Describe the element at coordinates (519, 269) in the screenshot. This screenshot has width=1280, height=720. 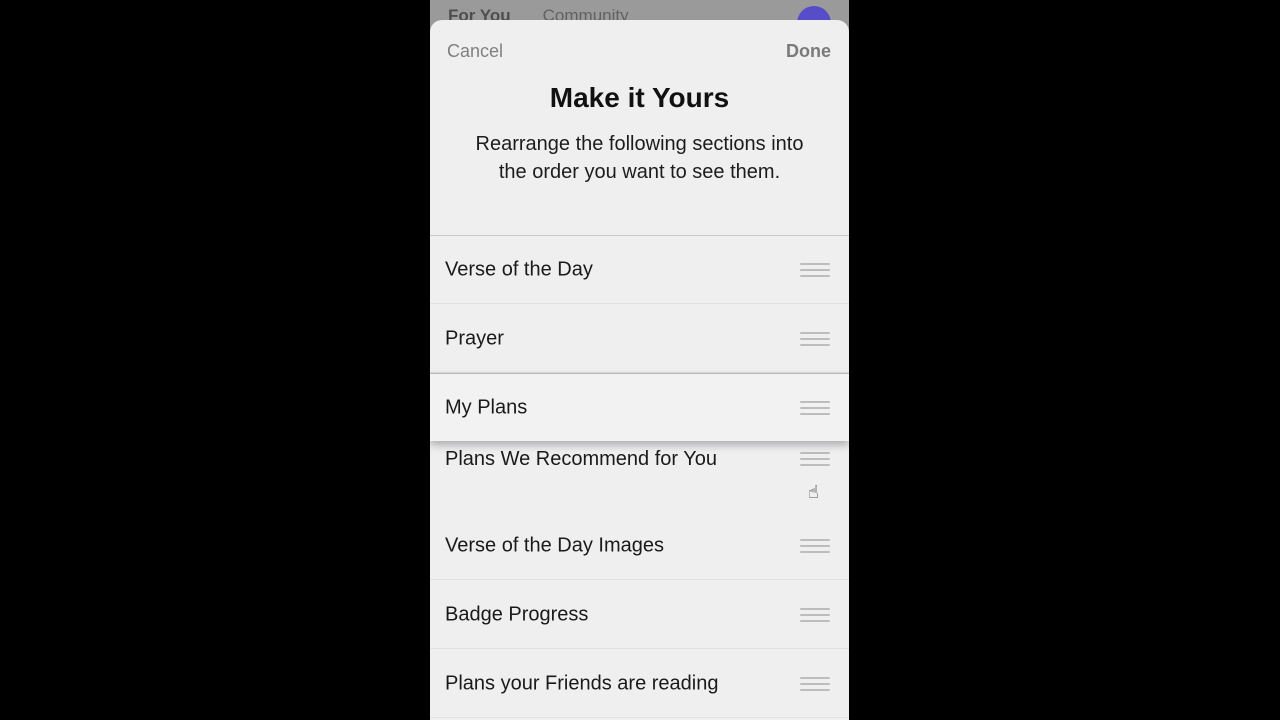
I see `list-item-label: Verse of the Day` at that location.